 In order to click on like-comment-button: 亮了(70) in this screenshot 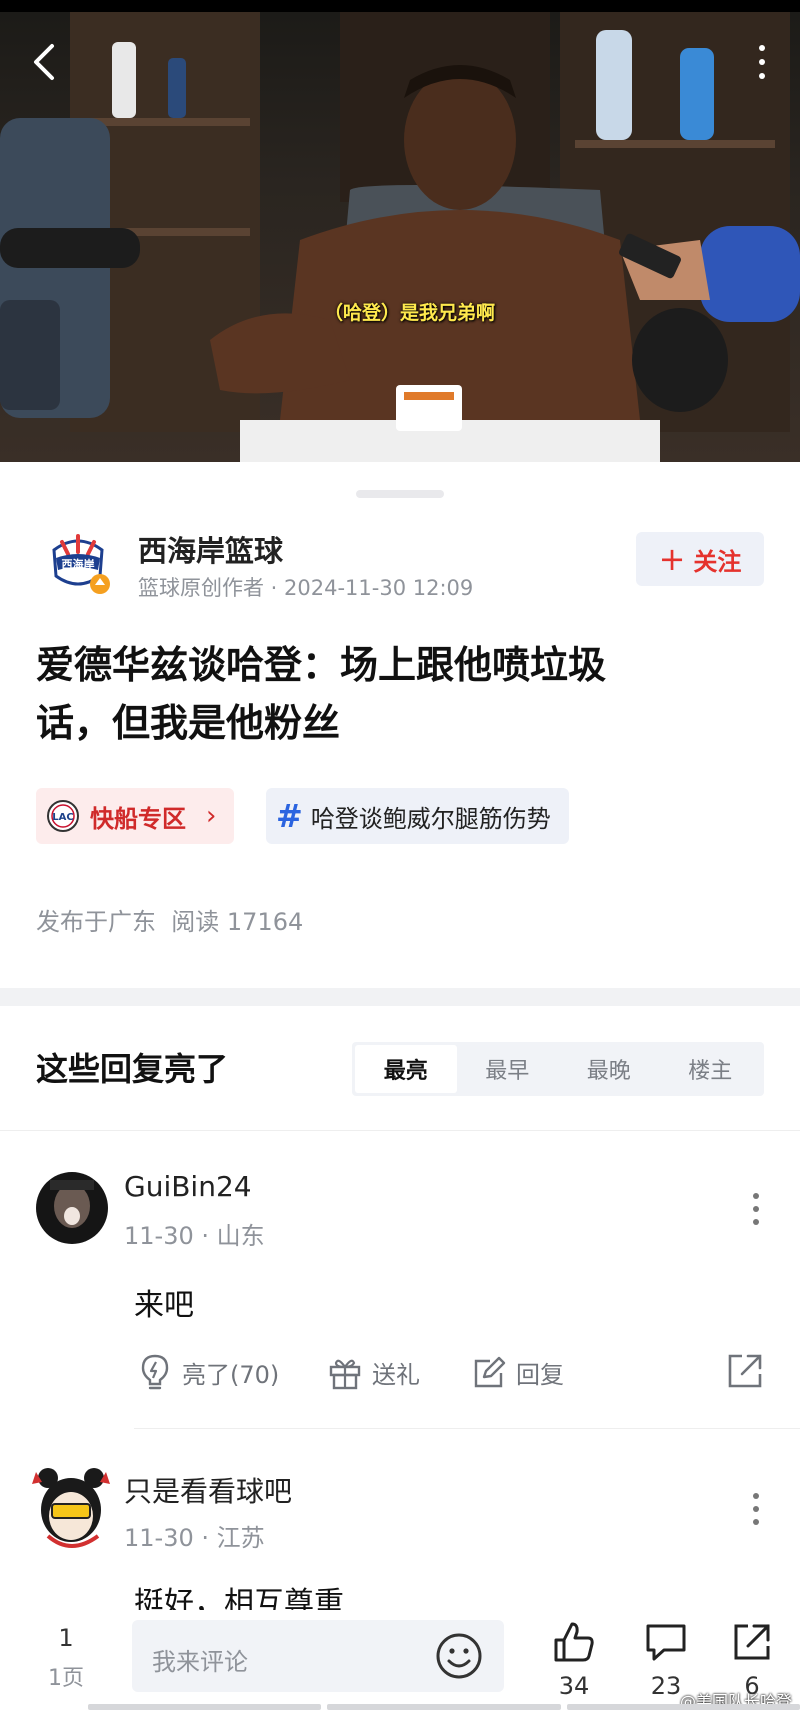, I will do `click(208, 1372)`.